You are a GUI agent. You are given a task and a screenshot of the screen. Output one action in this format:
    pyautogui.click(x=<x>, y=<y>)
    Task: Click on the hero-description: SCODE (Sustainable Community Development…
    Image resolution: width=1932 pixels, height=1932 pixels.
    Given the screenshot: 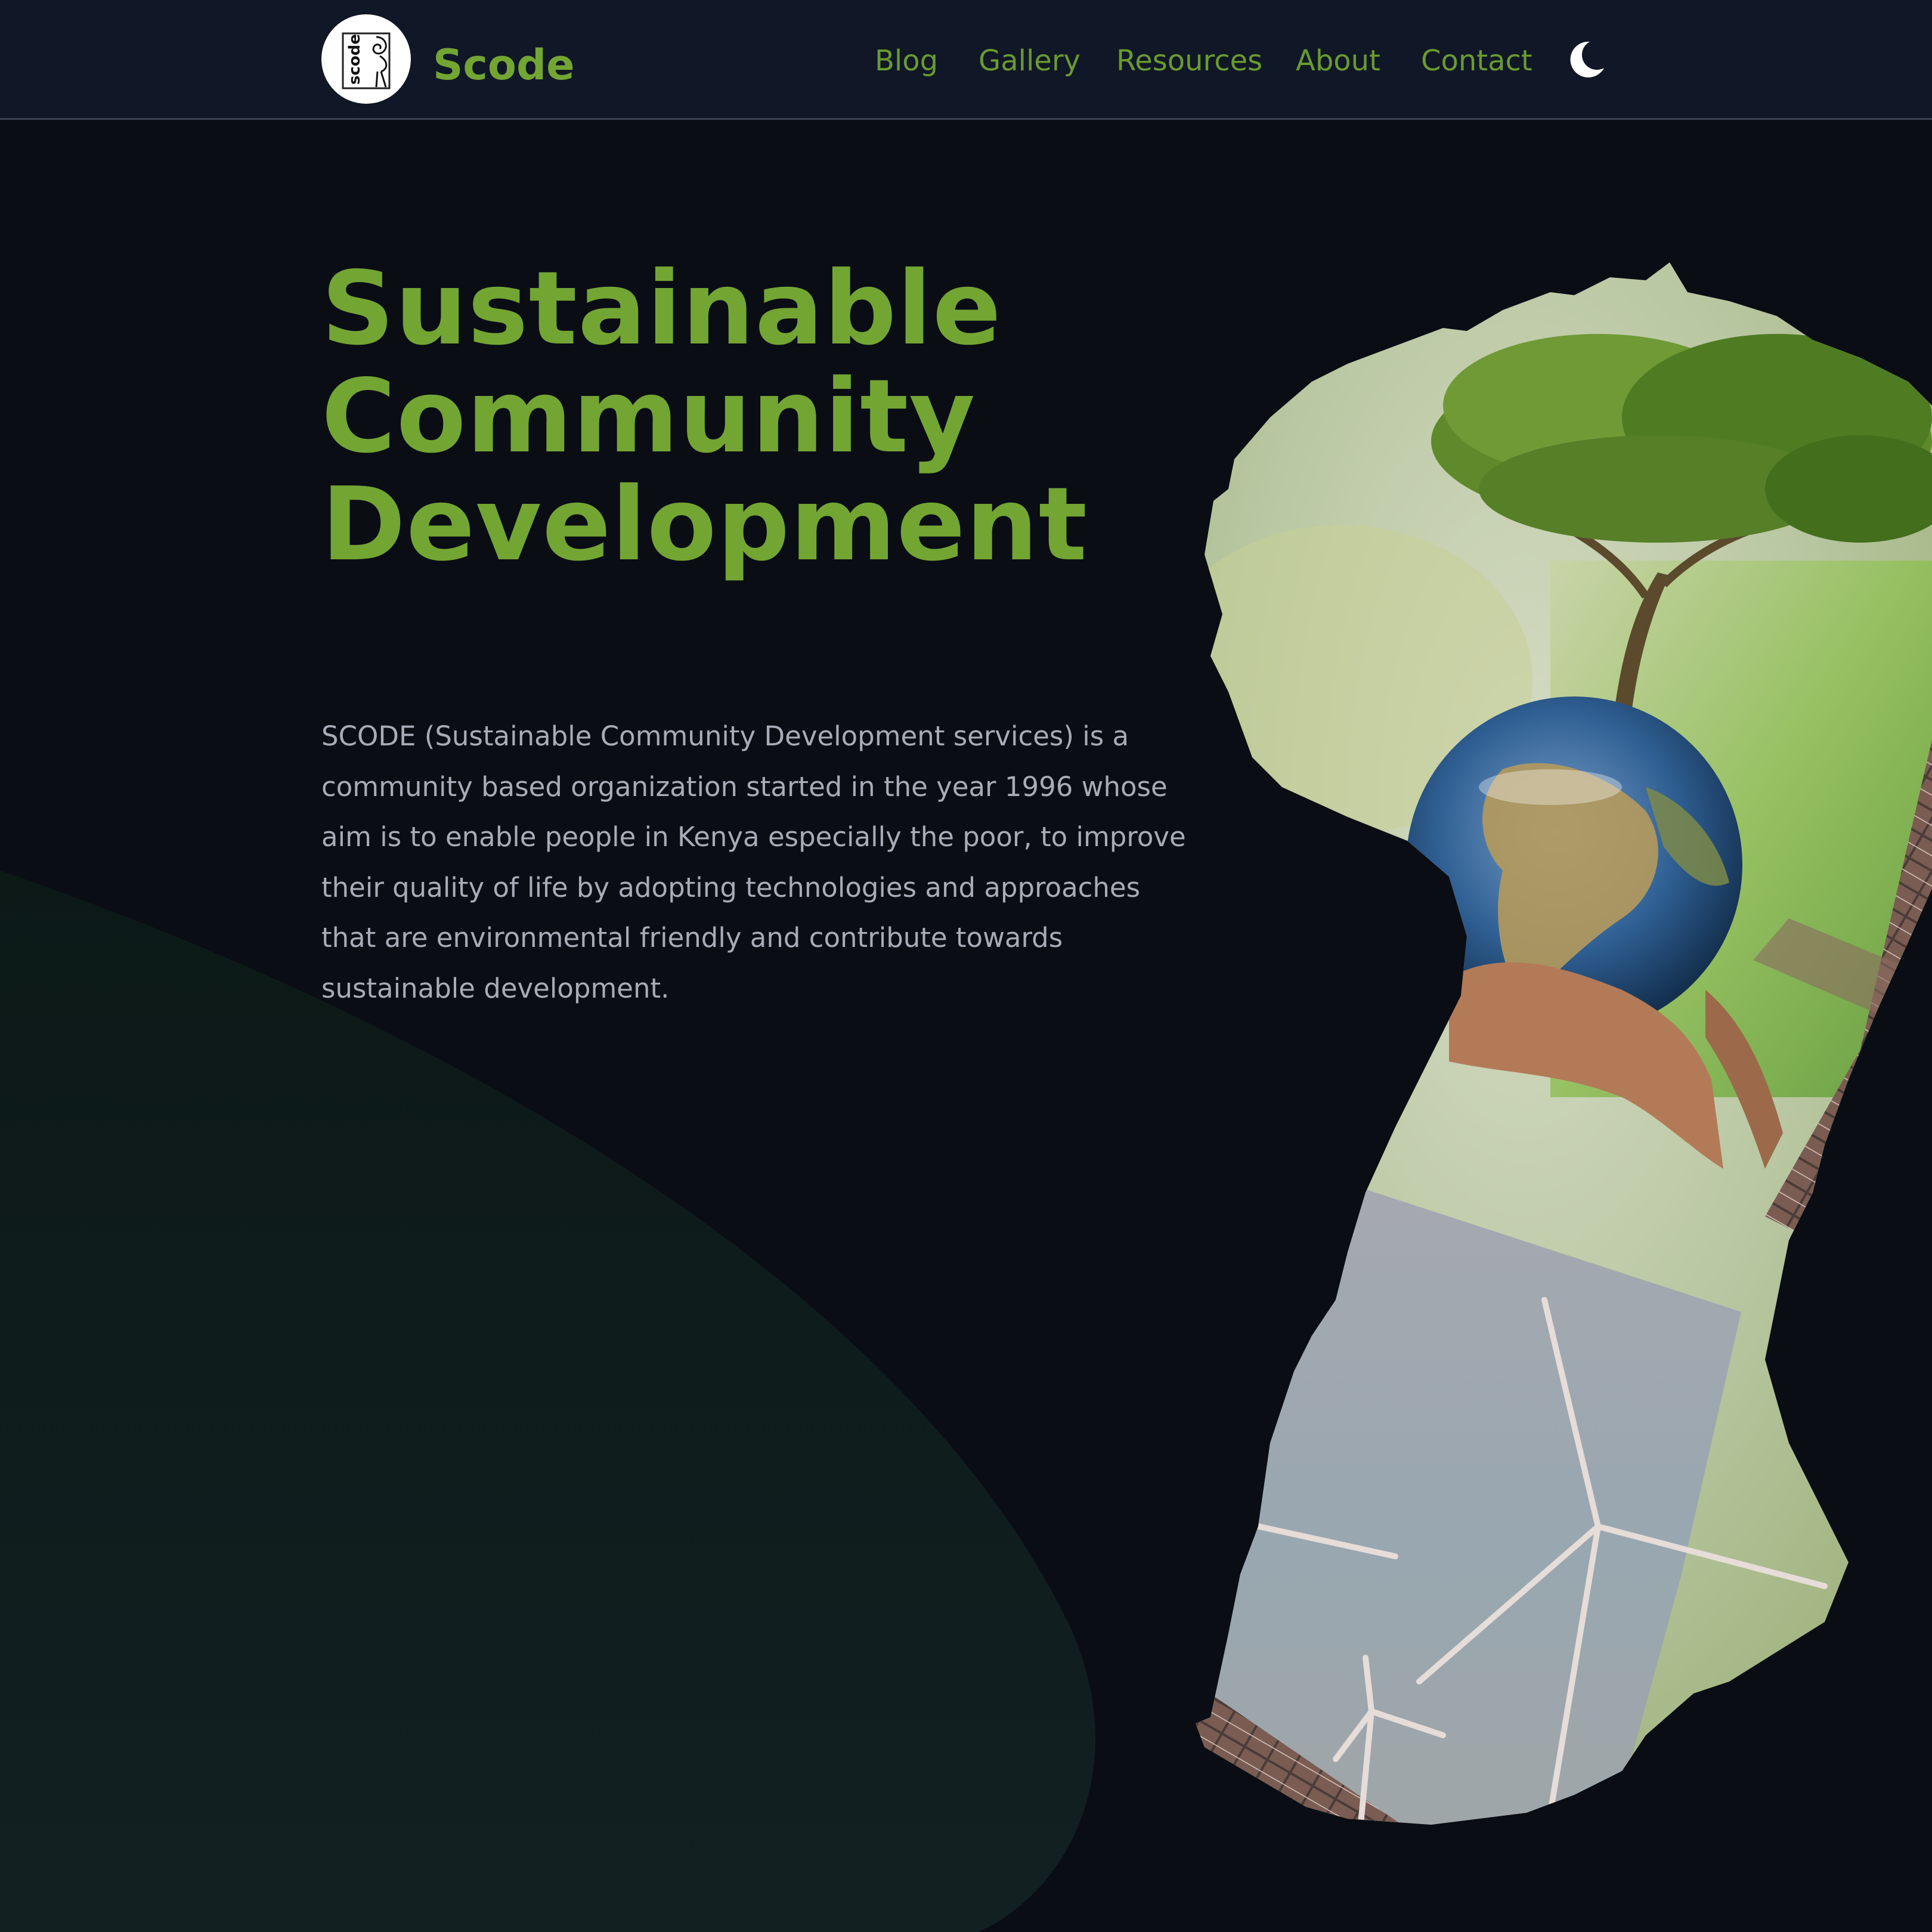 What is the action you would take?
    pyautogui.click(x=754, y=862)
    